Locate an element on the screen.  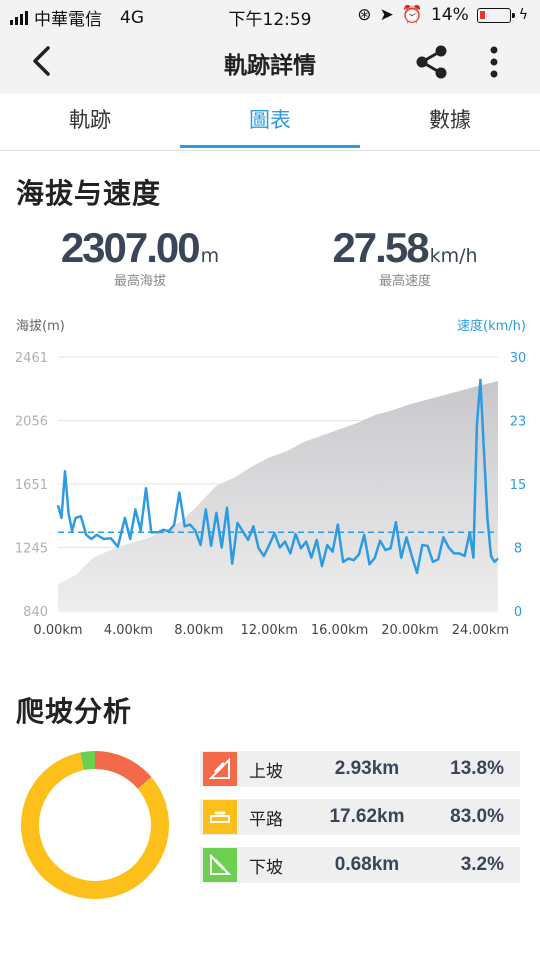
y-right-tick: 8 is located at coordinates (518, 549).